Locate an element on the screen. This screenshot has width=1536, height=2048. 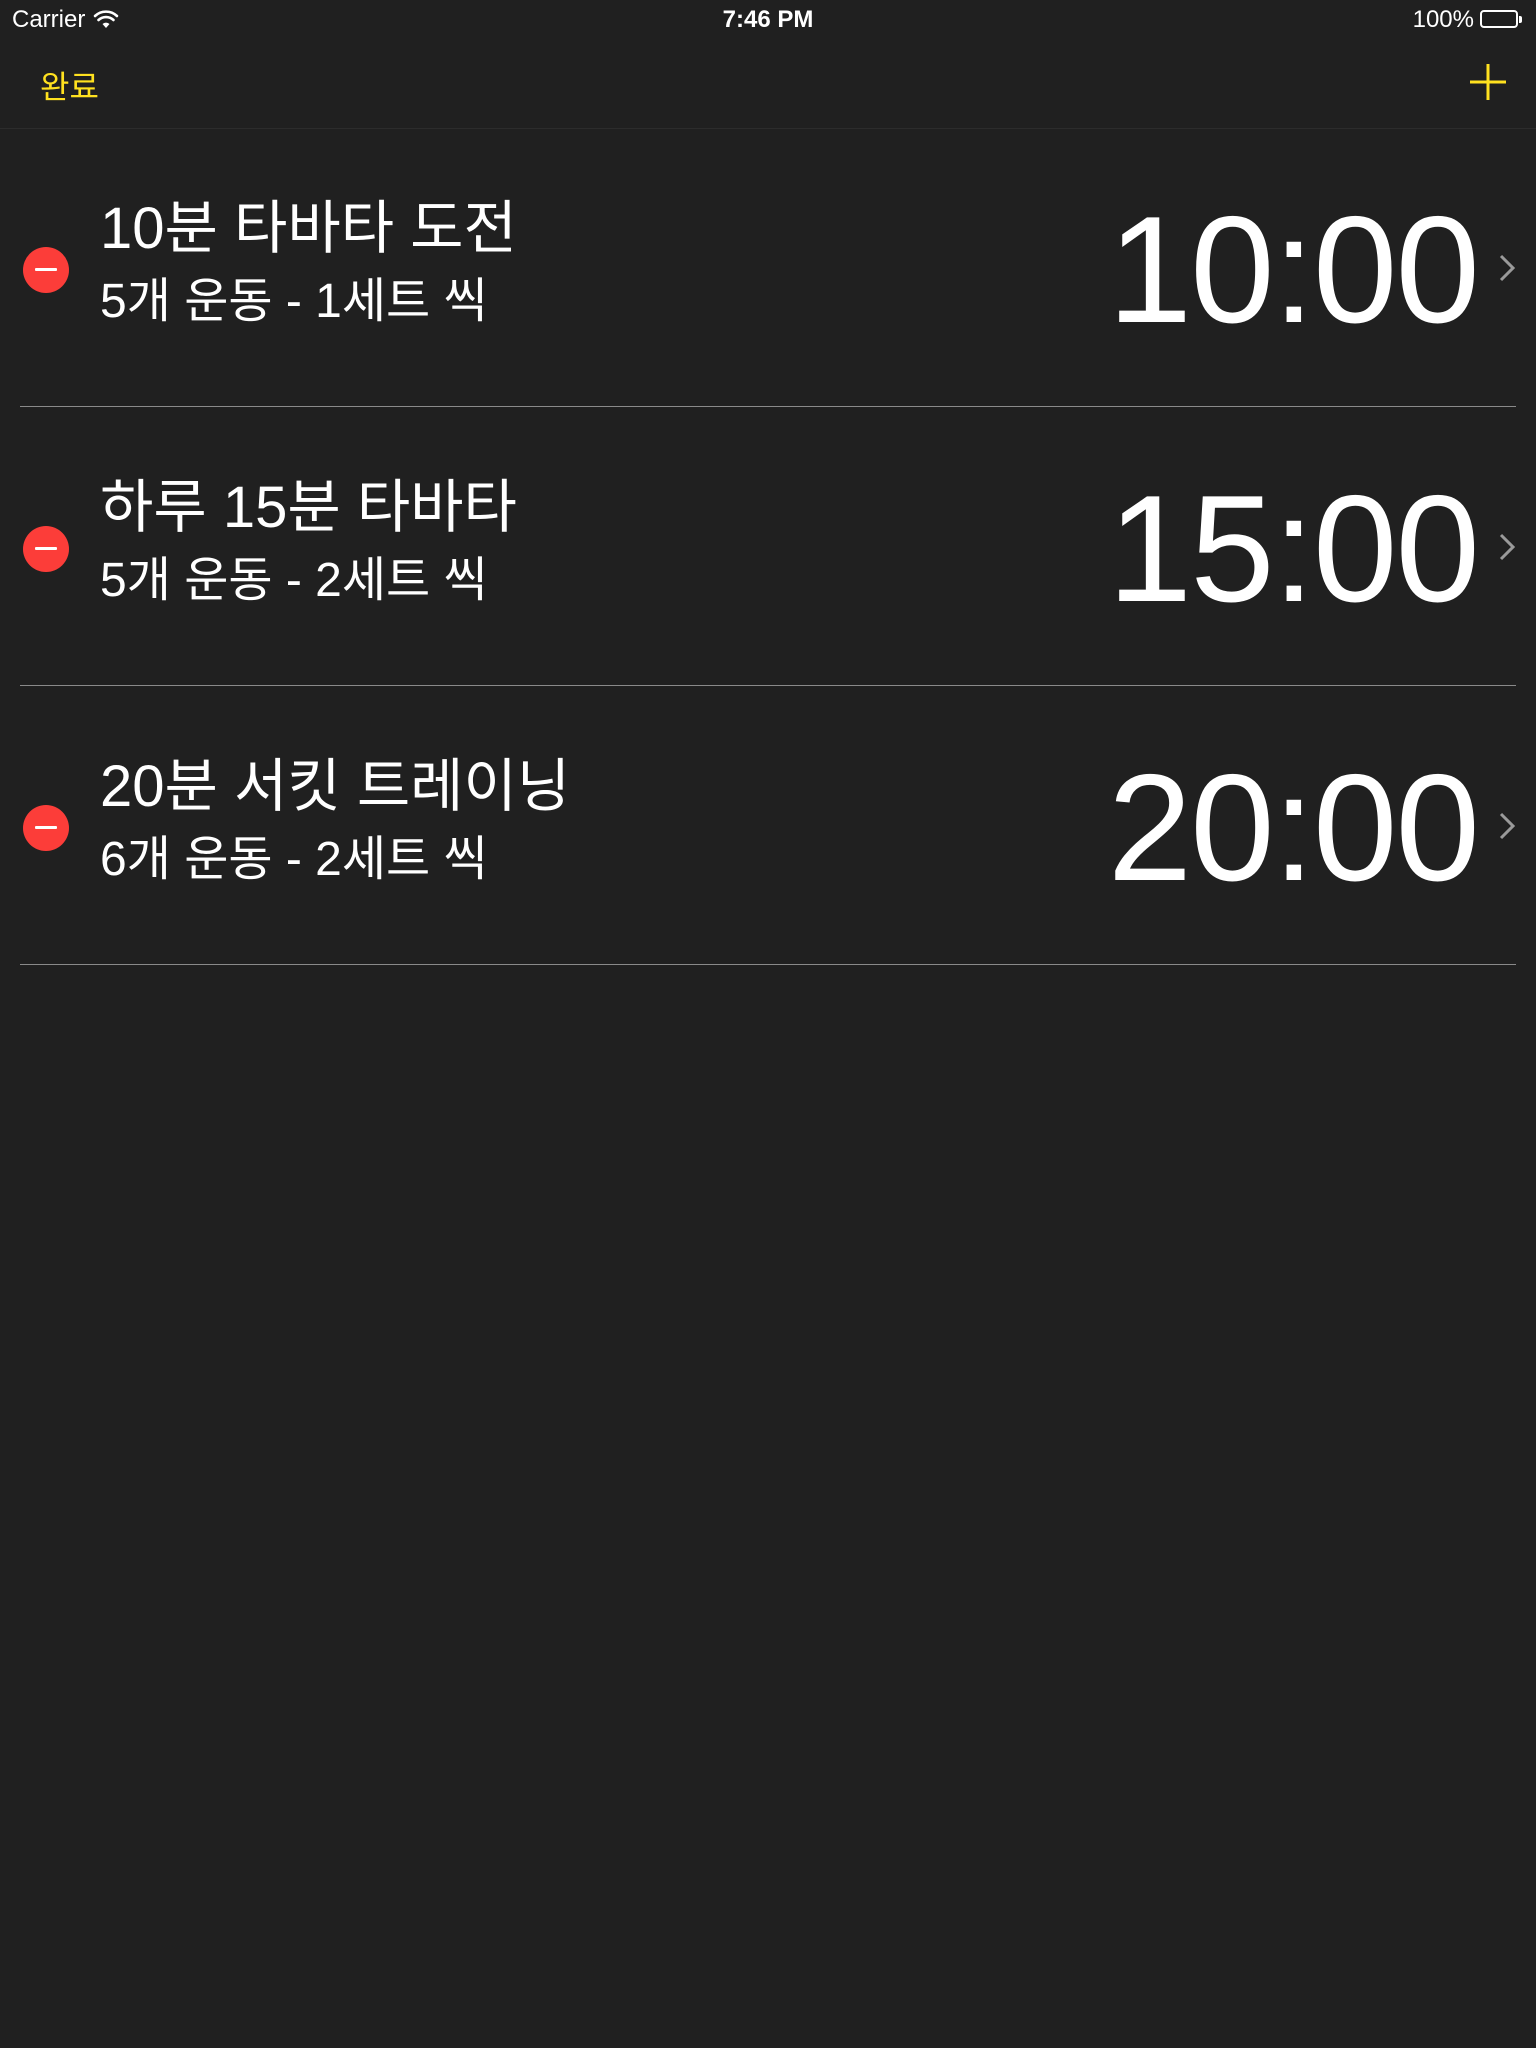
workout-title: 20분 서킷 트레이닝 is located at coordinates (335, 786).